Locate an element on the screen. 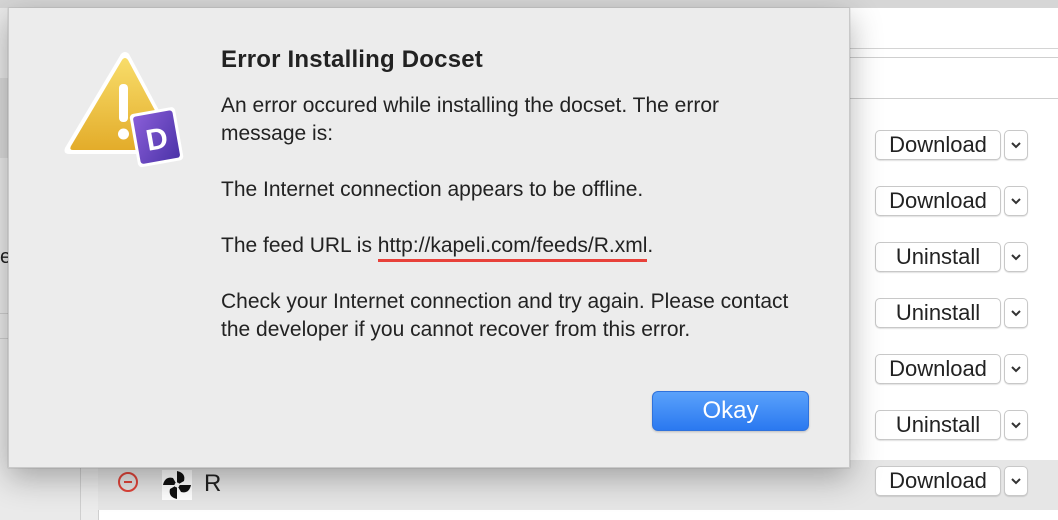 The height and width of the screenshot is (520, 1058). okay-button: Okay is located at coordinates (730, 411).